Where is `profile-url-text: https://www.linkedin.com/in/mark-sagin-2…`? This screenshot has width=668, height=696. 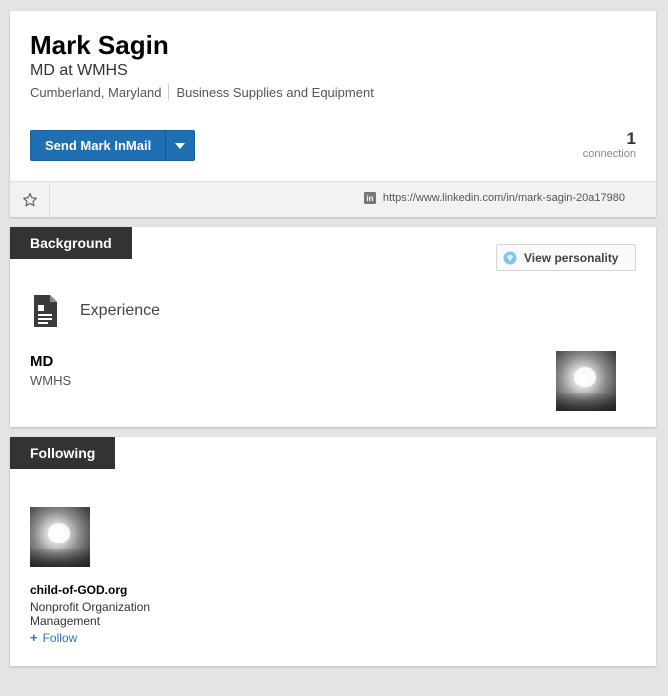 profile-url-text: https://www.linkedin.com/in/mark-sagin-2… is located at coordinates (504, 198).